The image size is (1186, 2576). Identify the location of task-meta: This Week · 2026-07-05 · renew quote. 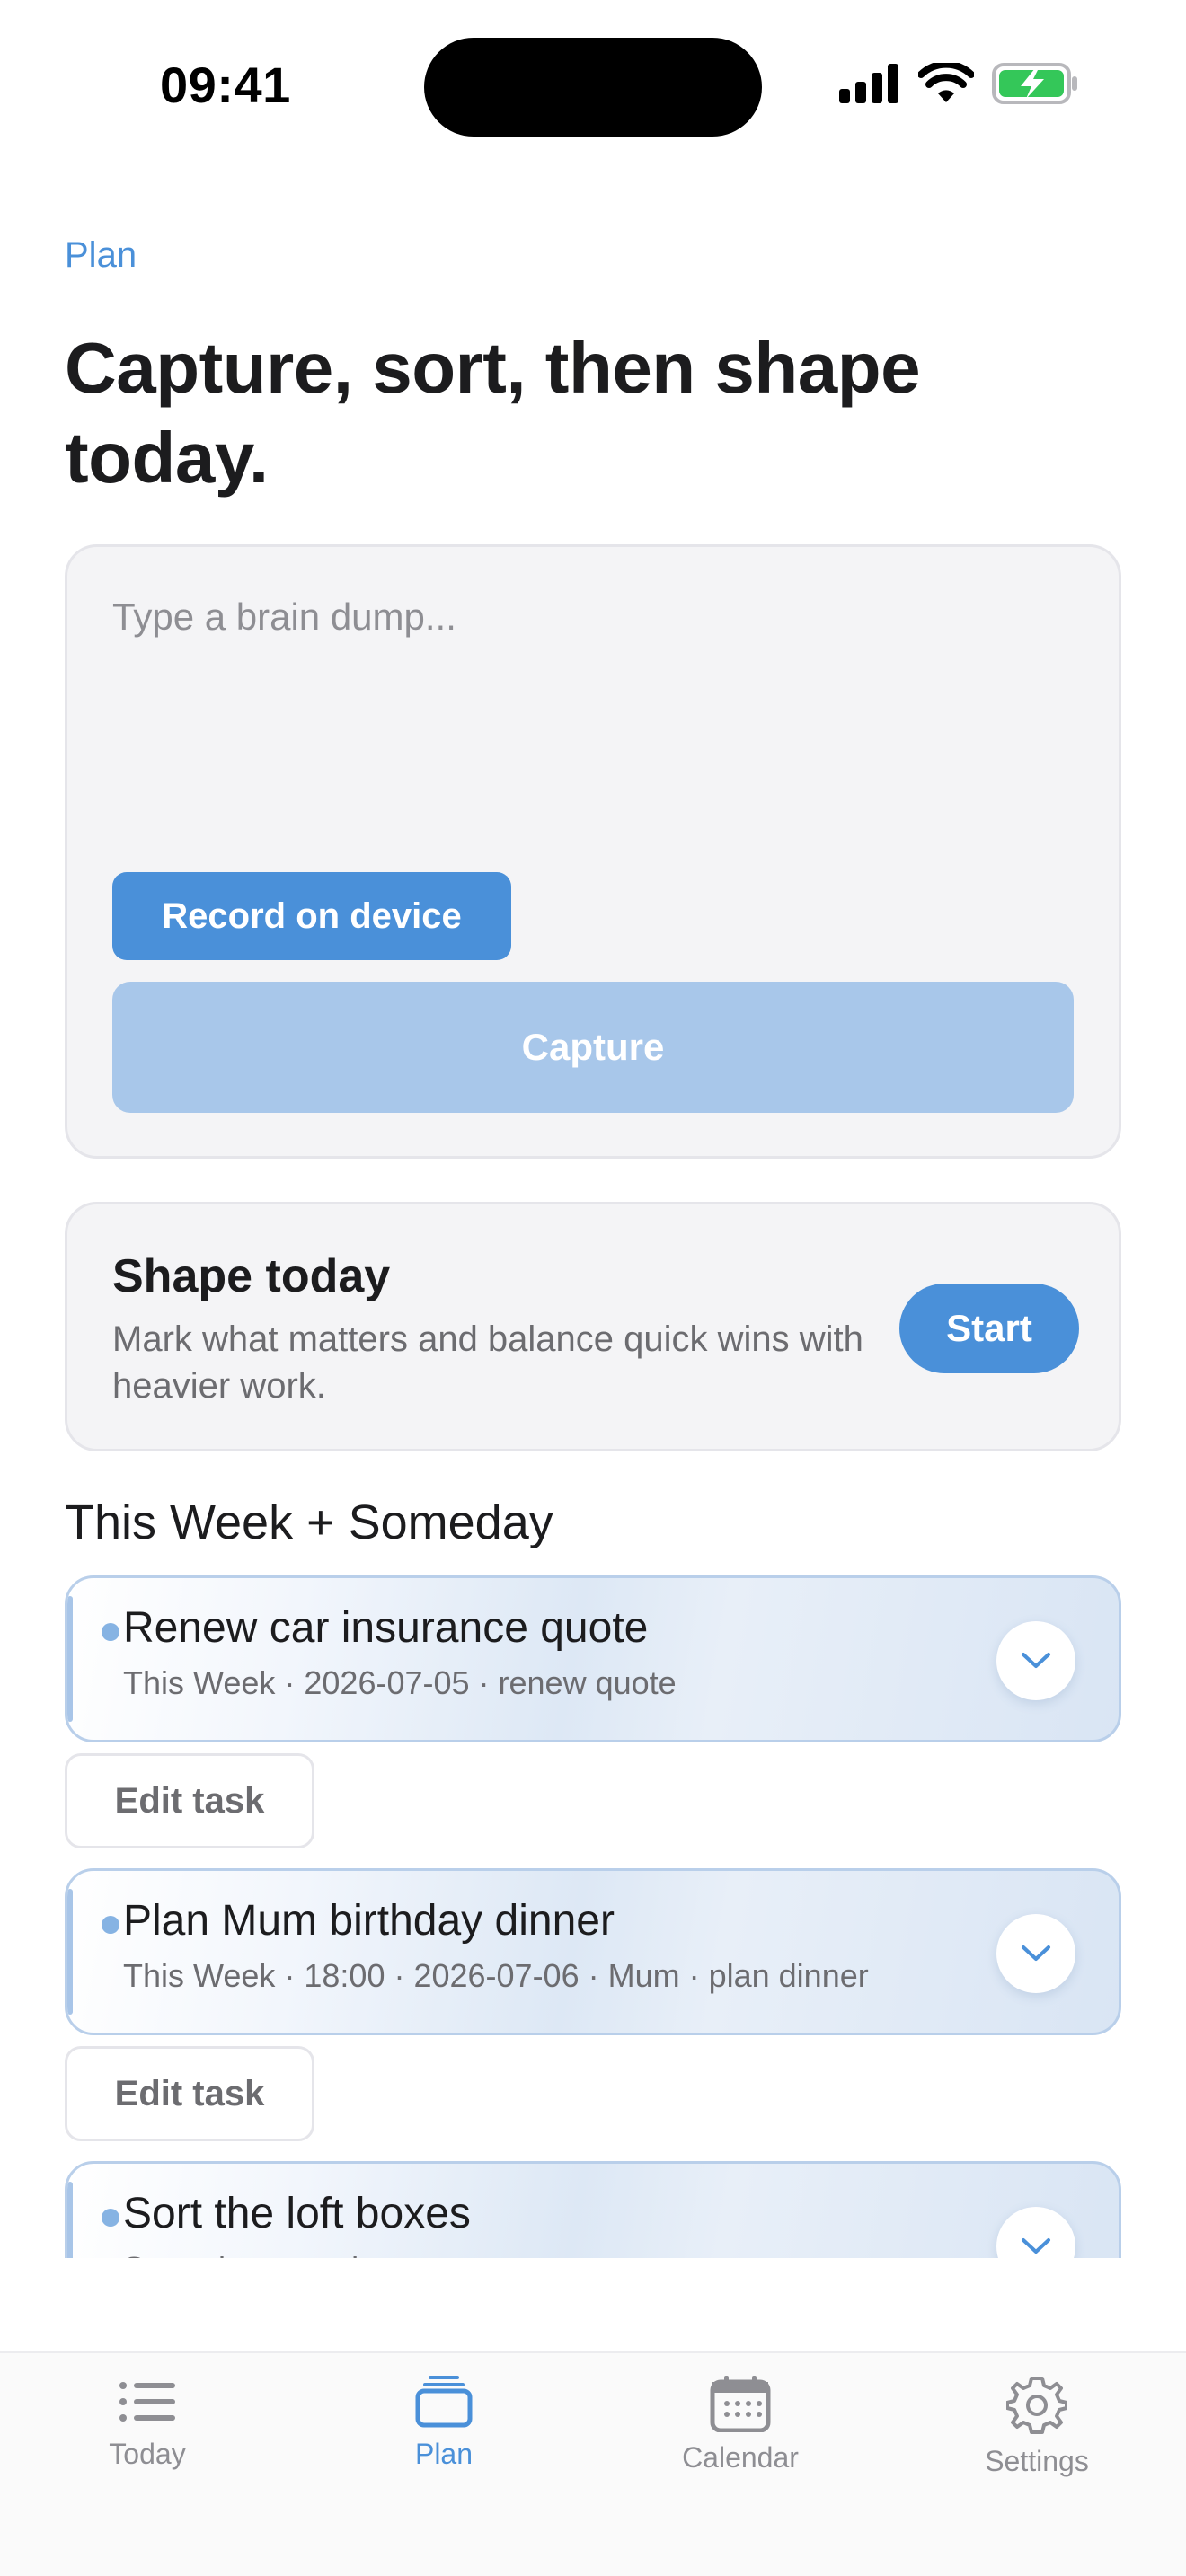
(400, 1682).